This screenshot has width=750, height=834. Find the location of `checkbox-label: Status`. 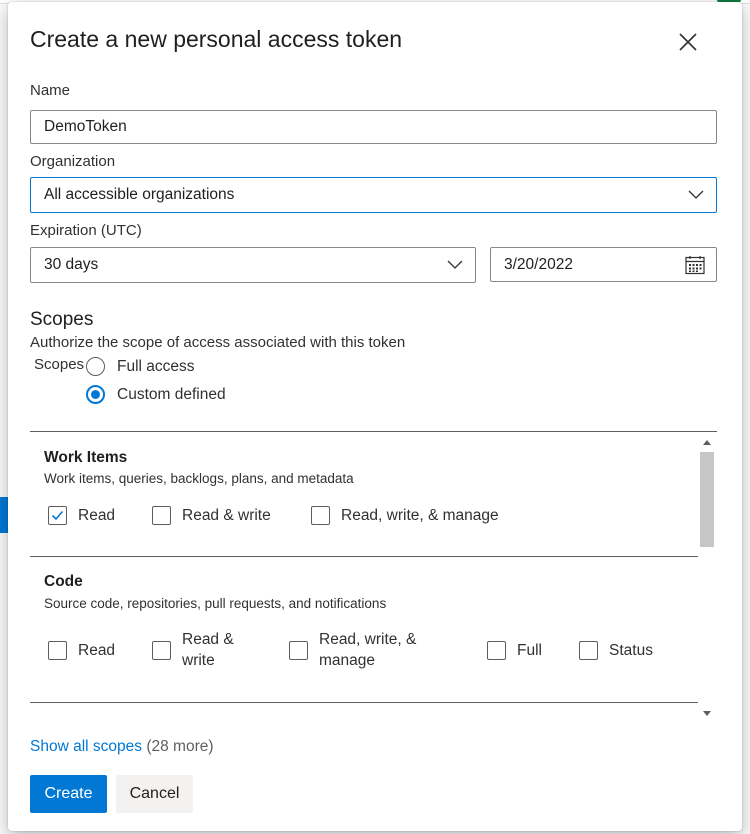

checkbox-label: Status is located at coordinates (631, 650).